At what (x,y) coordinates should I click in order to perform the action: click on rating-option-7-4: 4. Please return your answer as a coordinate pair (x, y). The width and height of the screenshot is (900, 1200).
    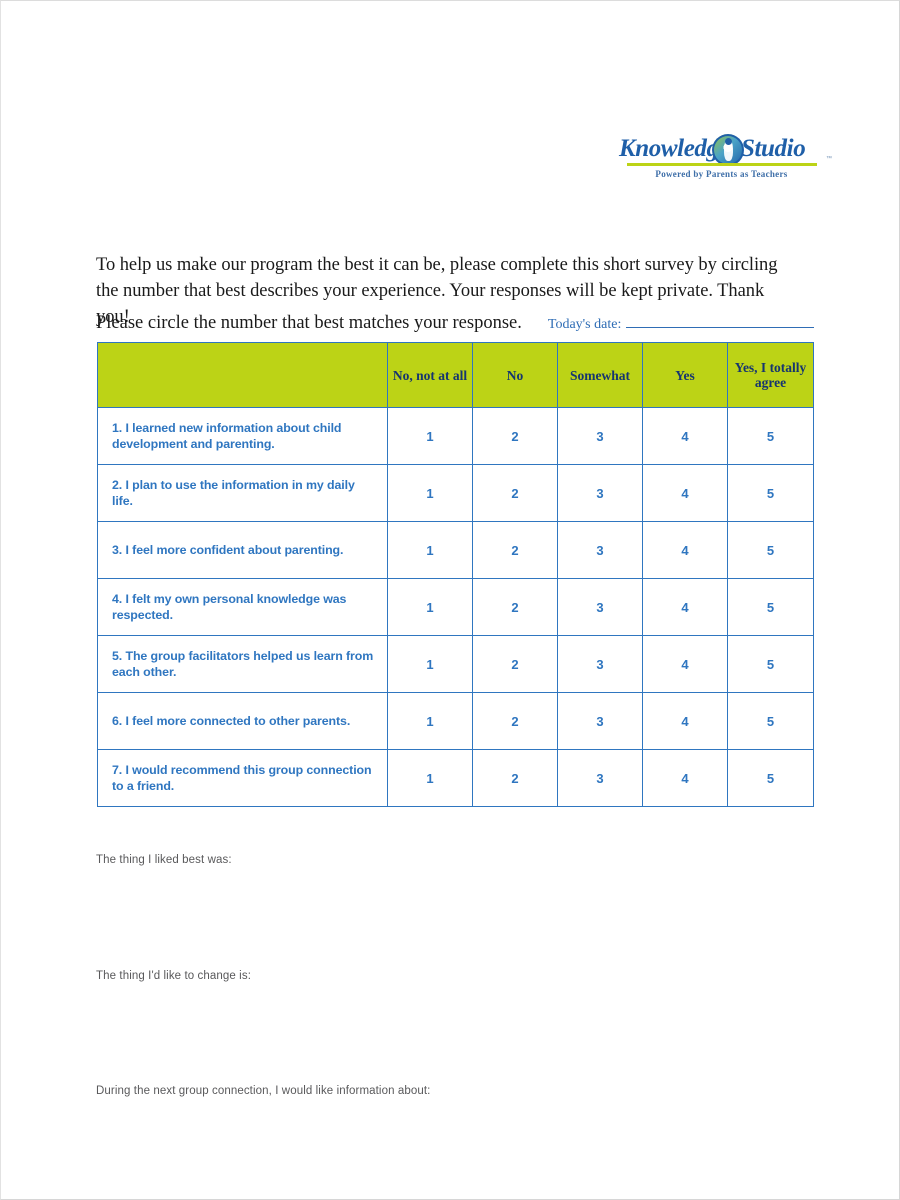
    Looking at the image, I should click on (685, 778).